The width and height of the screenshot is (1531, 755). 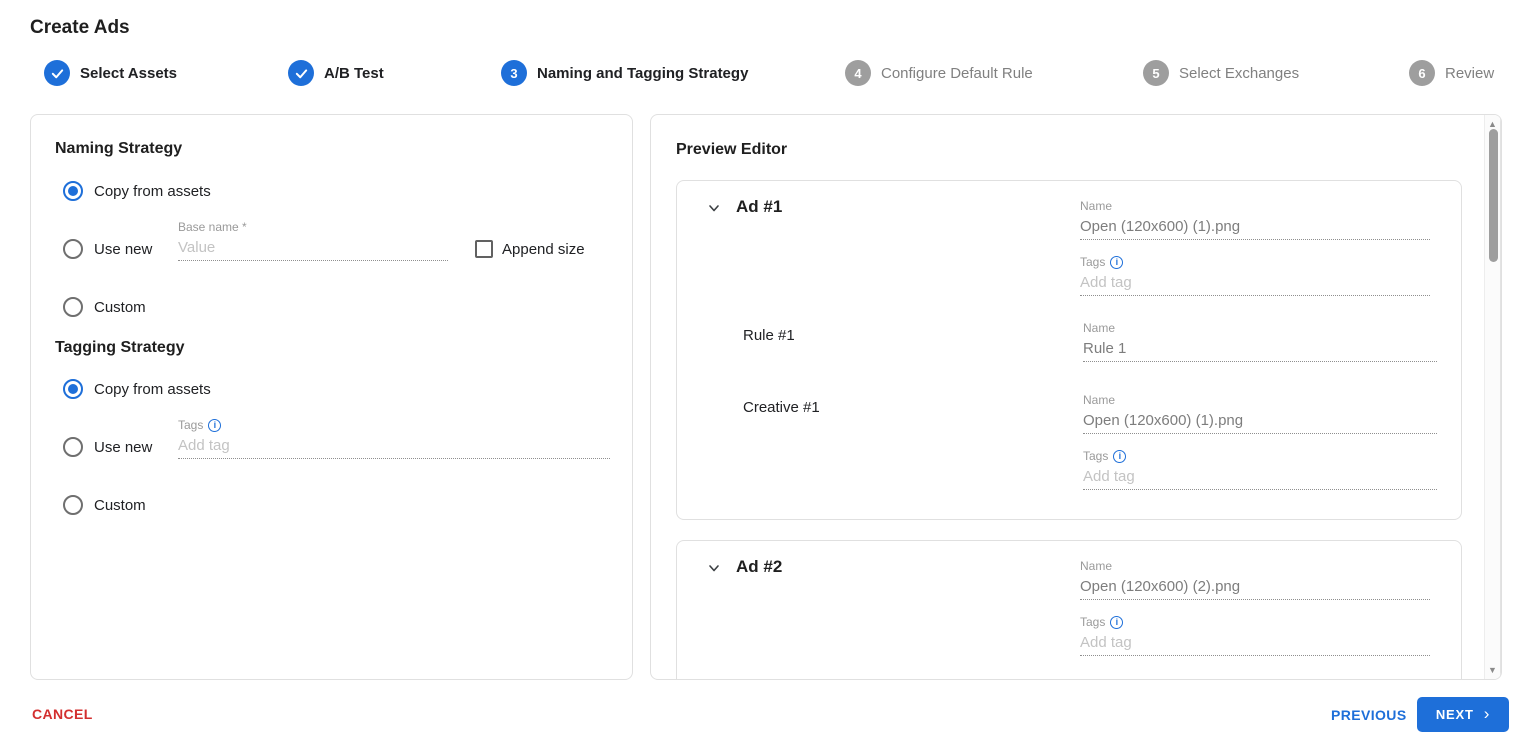 I want to click on naming-copy-from-assets-option: Copy from assets, so click(x=137, y=191).